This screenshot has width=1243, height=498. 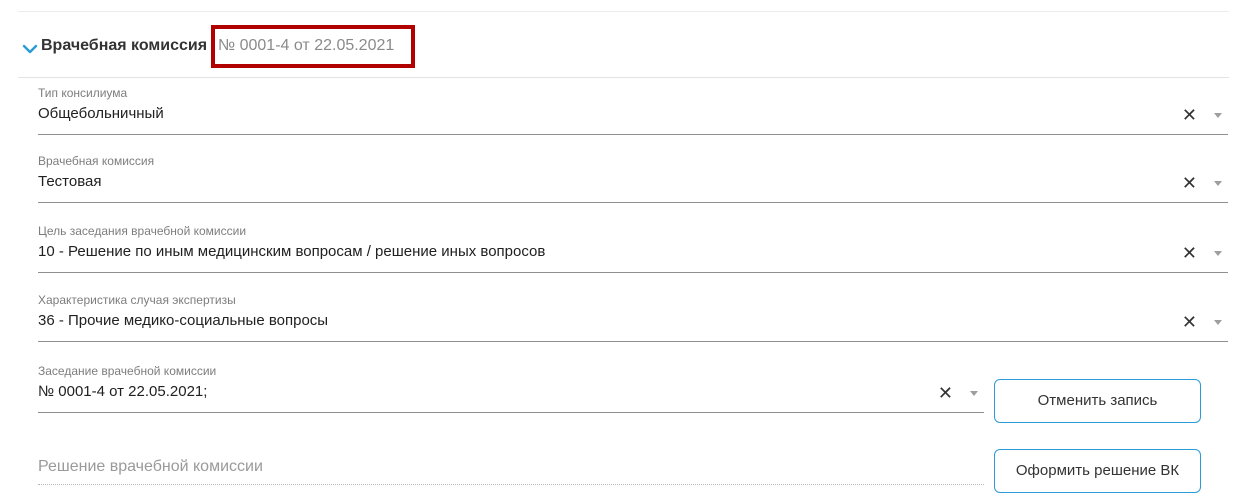 What do you see at coordinates (150, 466) in the screenshot?
I see `commission-decision-placeholder: Решение врачебной комиссии` at bounding box center [150, 466].